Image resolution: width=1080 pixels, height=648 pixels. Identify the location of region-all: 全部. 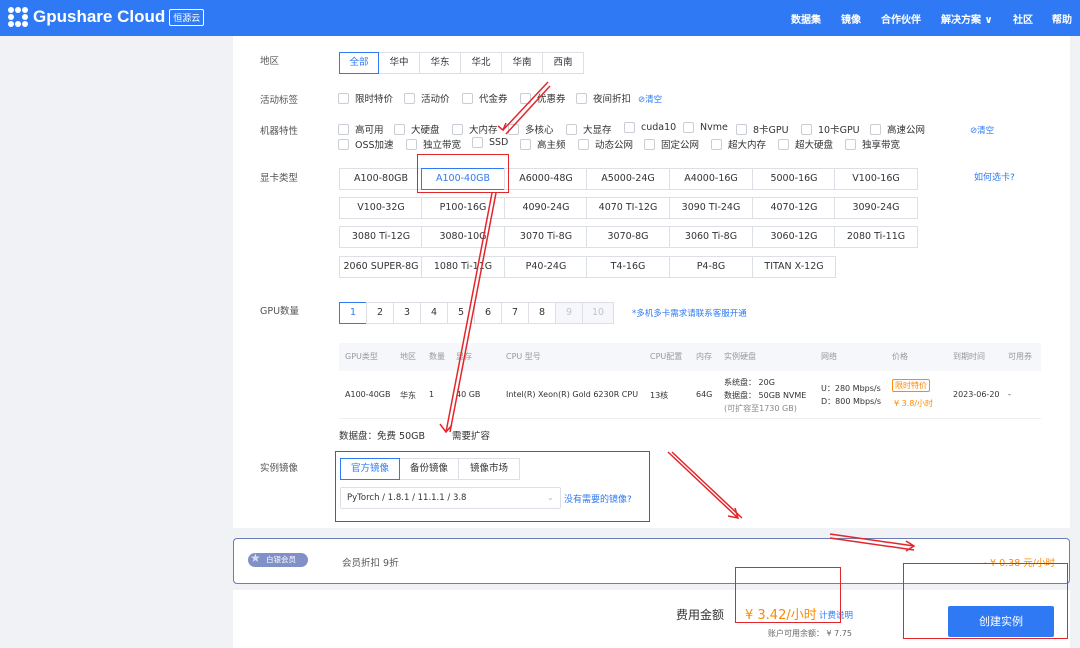
(359, 63).